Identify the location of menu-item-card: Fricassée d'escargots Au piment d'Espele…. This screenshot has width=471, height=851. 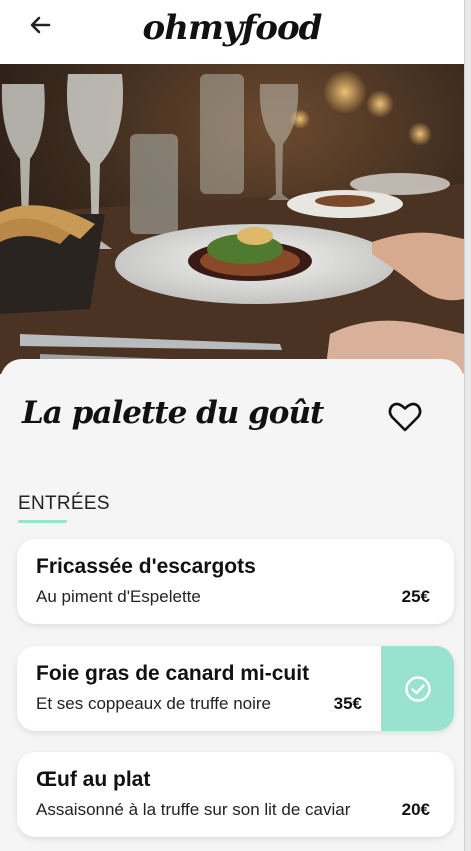
(235, 581).